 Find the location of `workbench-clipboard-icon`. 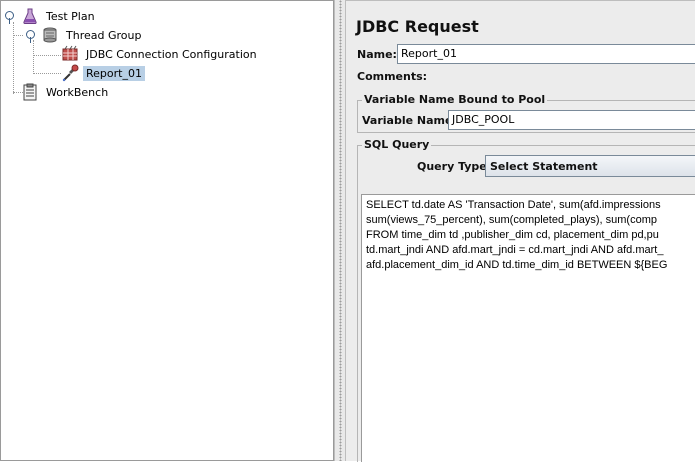

workbench-clipboard-icon is located at coordinates (30, 92).